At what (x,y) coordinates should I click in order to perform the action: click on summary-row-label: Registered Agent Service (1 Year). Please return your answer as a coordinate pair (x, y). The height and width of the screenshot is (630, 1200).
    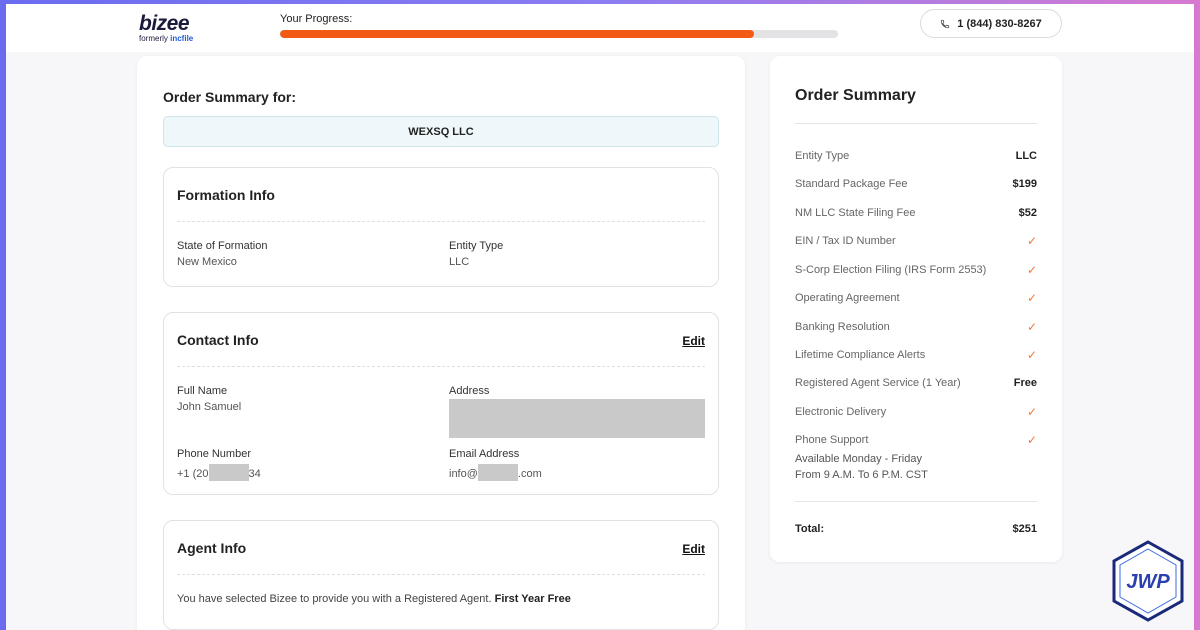
    Looking at the image, I should click on (878, 383).